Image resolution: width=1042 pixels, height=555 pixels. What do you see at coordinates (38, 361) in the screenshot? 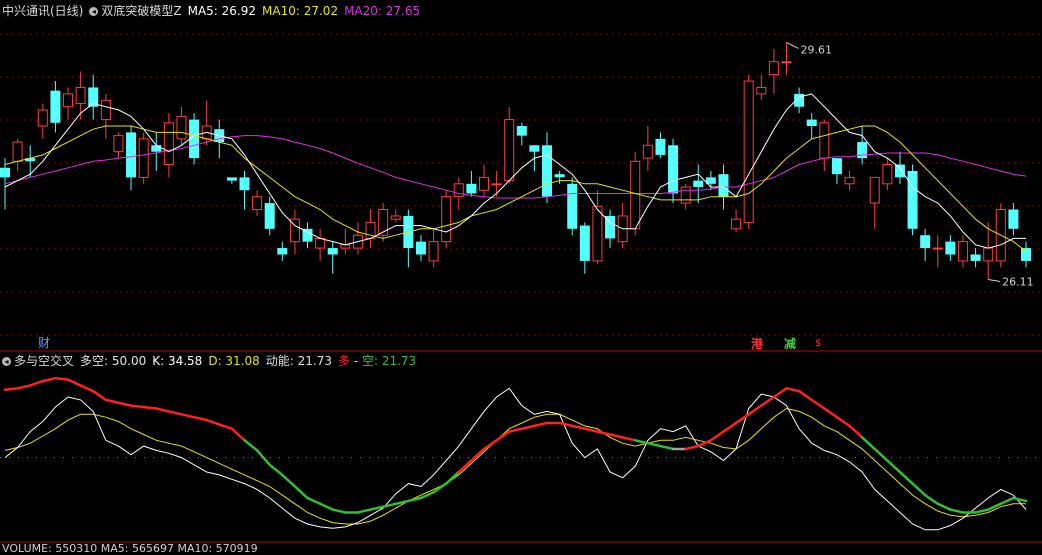
I see `sub-indicator-title: ◂ 多与空交叉` at bounding box center [38, 361].